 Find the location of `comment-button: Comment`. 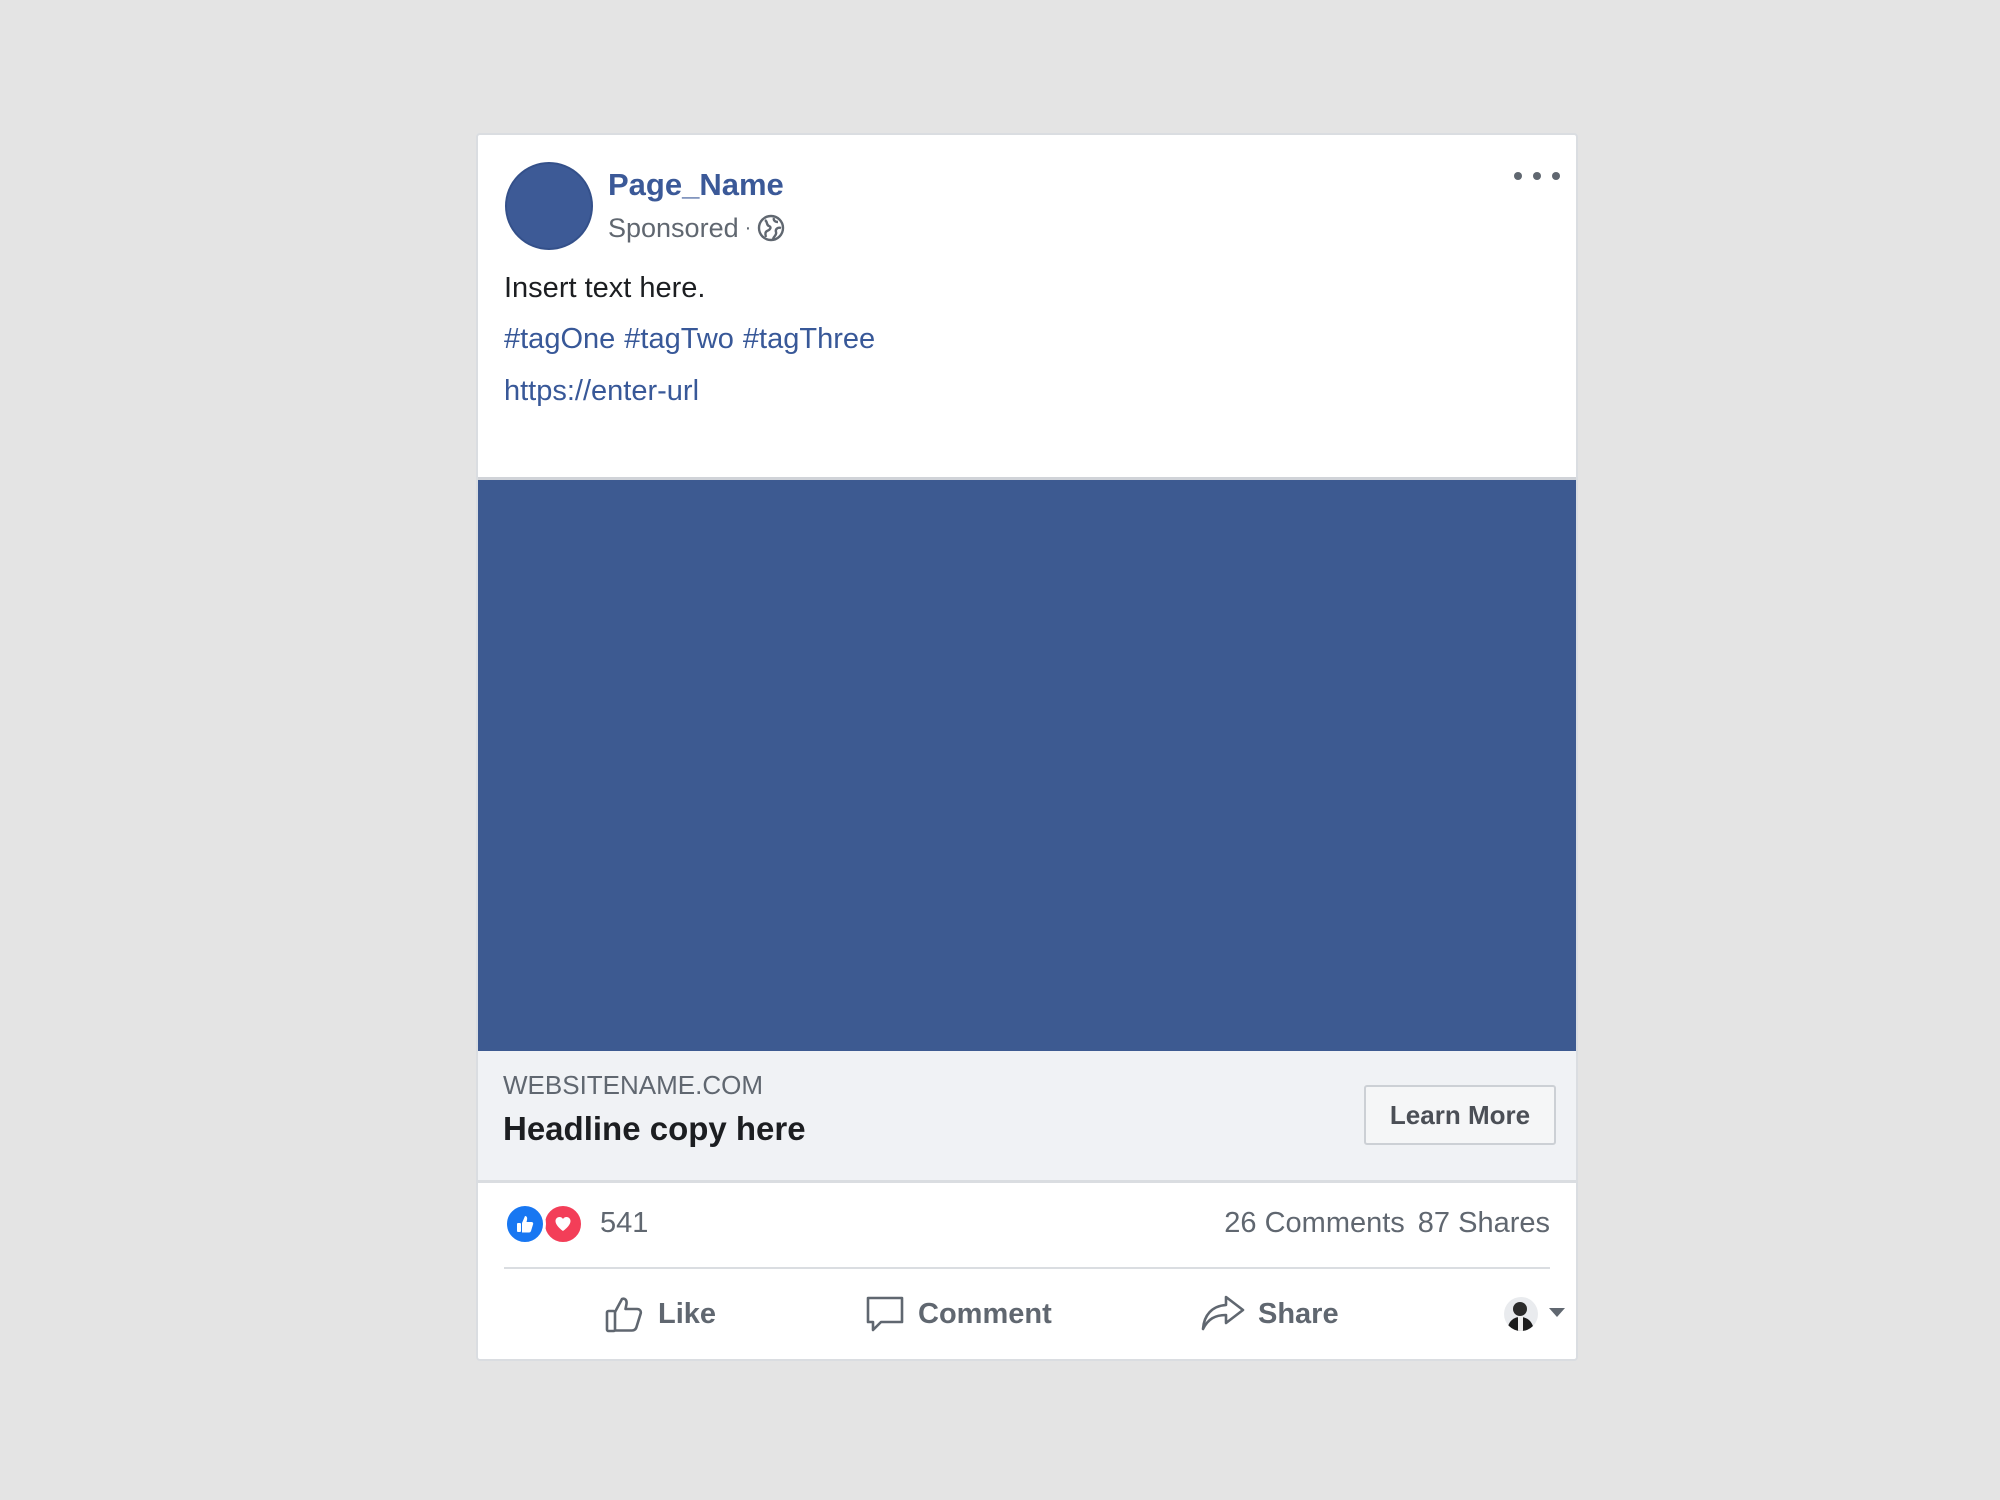

comment-button: Comment is located at coordinates (958, 1314).